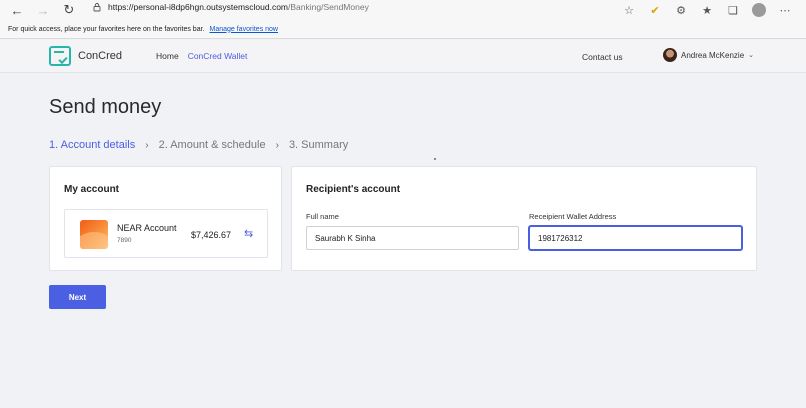  Describe the element at coordinates (94, 234) in the screenshot. I see `account-card-icon` at that location.